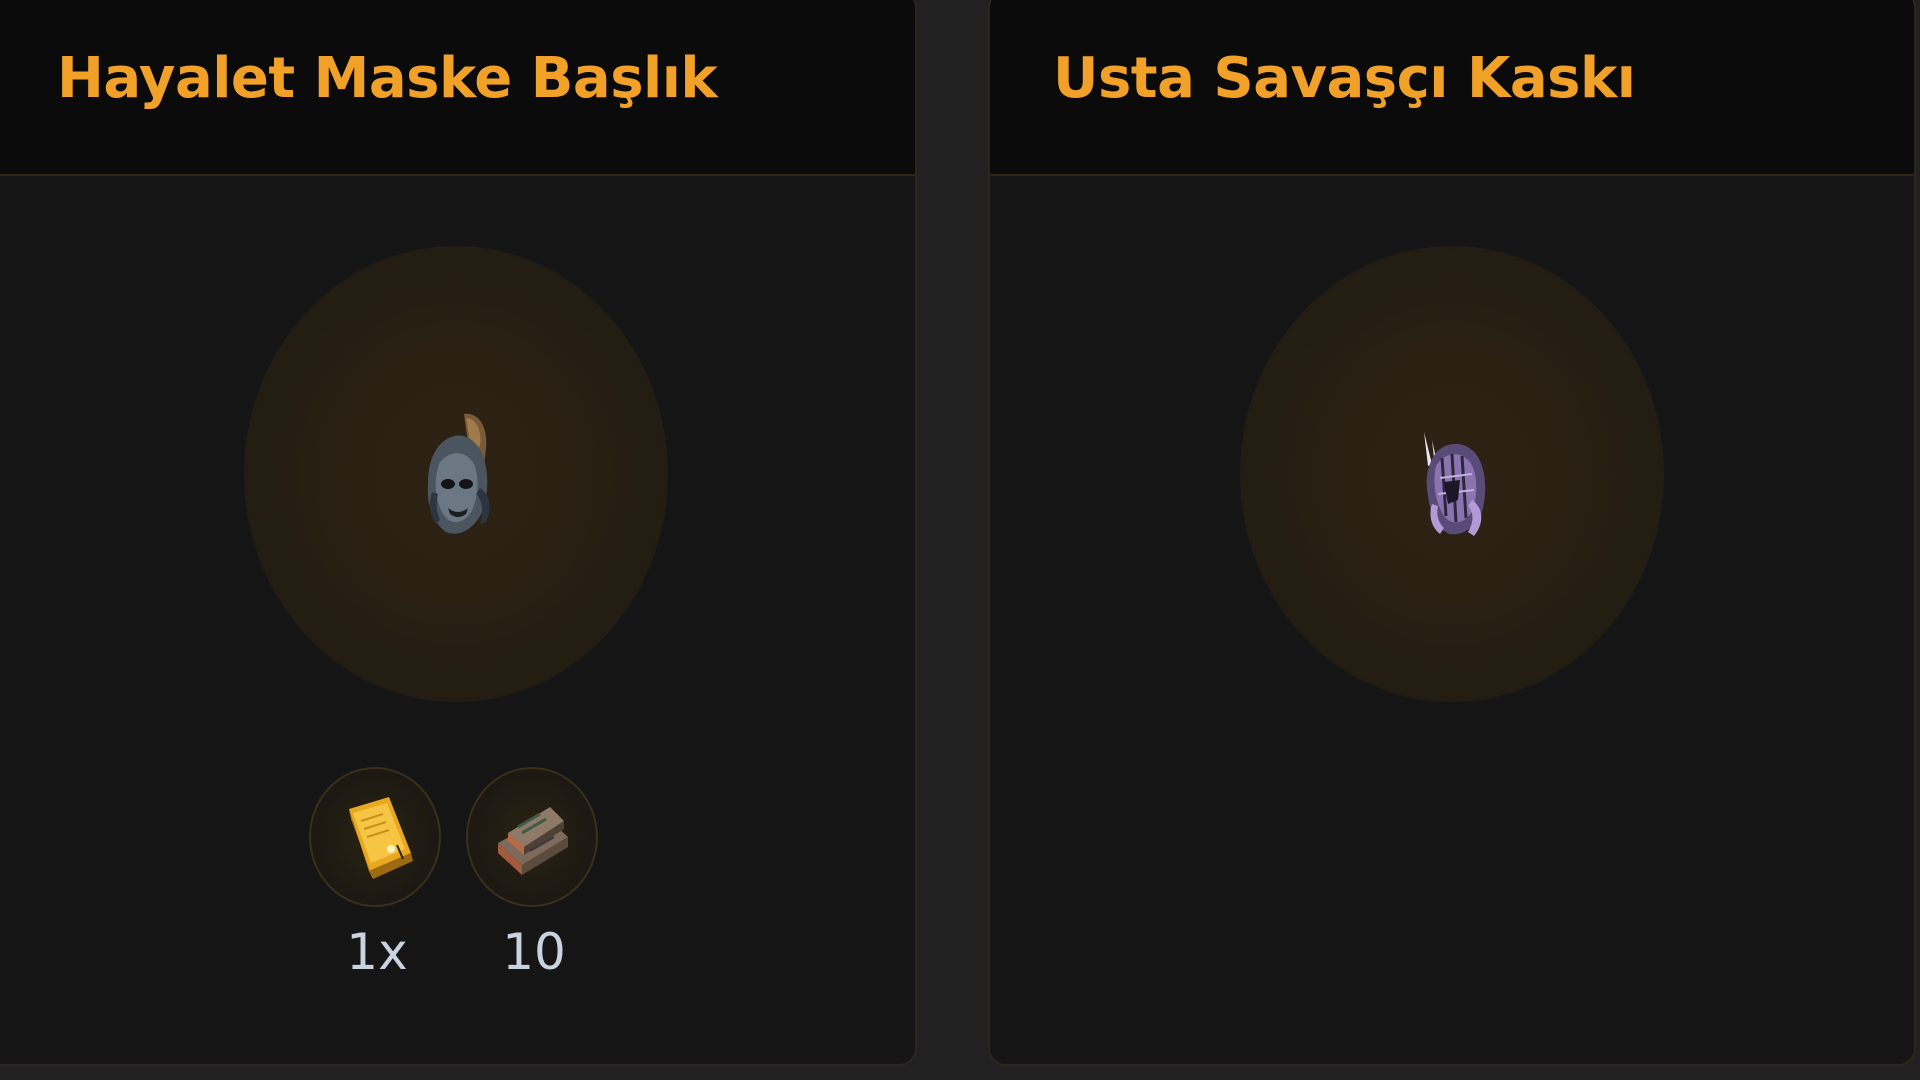 This screenshot has width=1920, height=1080. What do you see at coordinates (1455, 484) in the screenshot?
I see `purple-warrior-helmet-icon` at bounding box center [1455, 484].